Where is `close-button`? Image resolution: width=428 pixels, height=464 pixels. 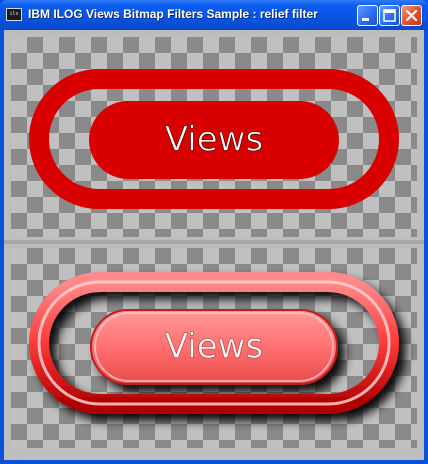 close-button is located at coordinates (411, 15).